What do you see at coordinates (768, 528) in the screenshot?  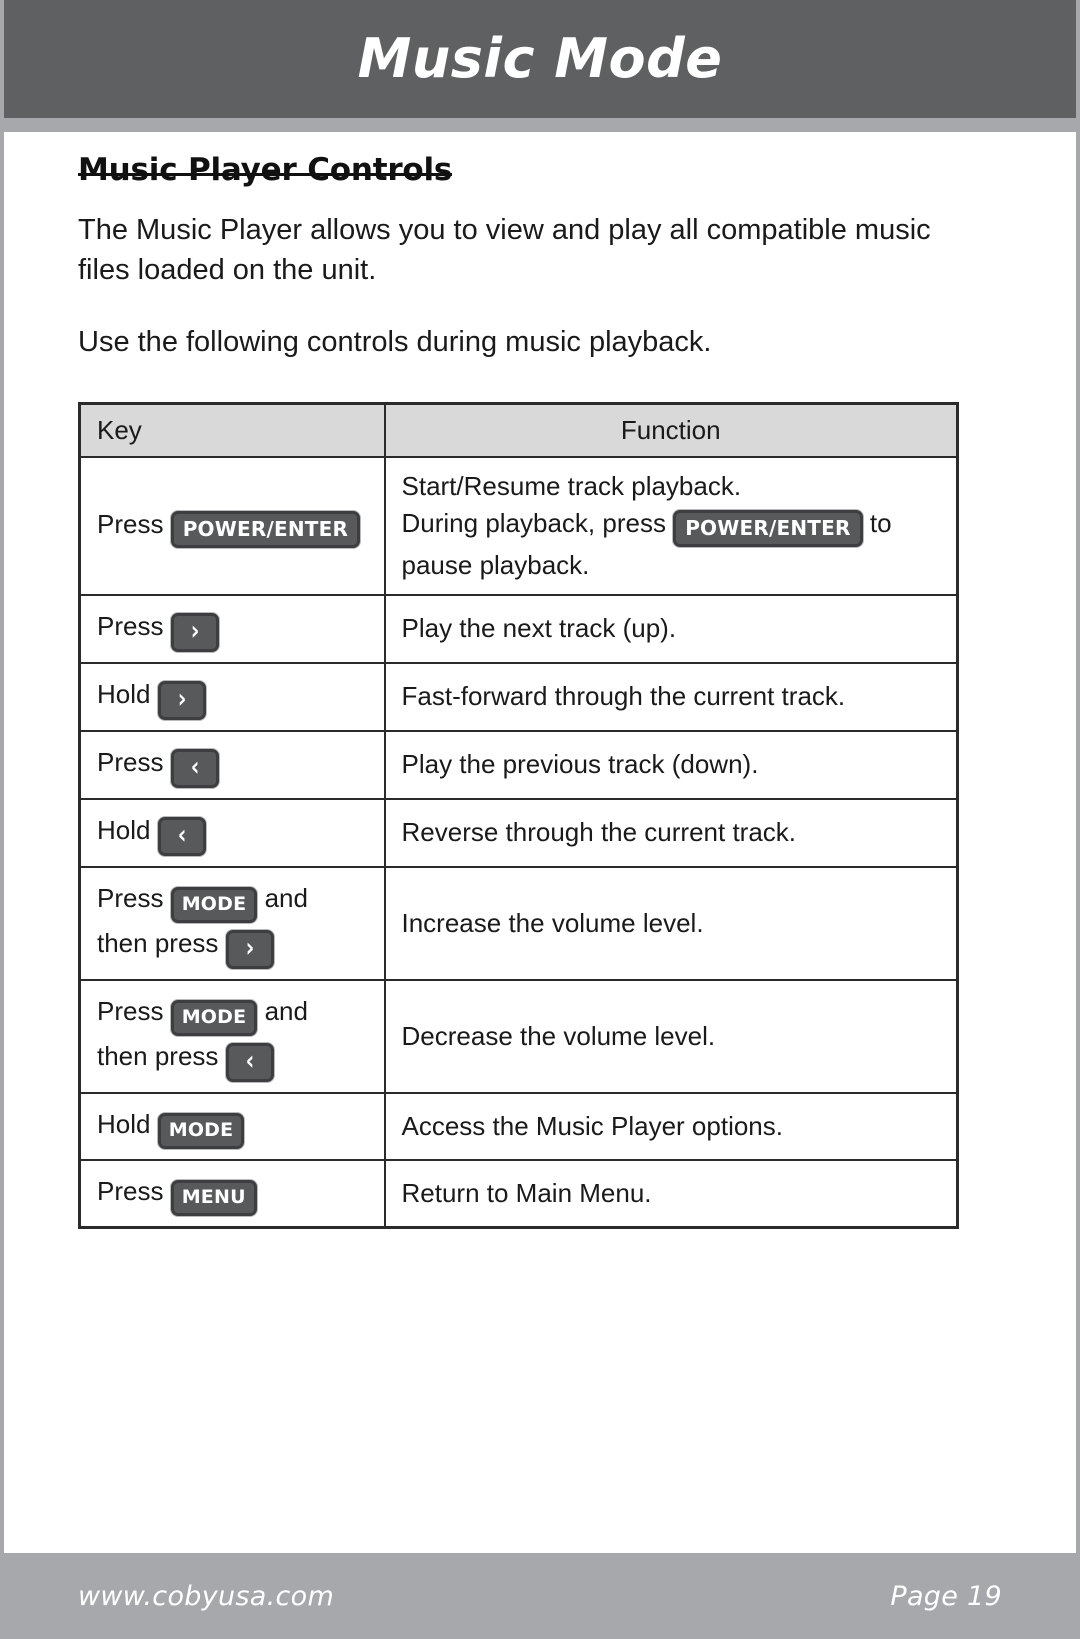 I see `power-enter-key-badge-inline: POWER/ENTER` at bounding box center [768, 528].